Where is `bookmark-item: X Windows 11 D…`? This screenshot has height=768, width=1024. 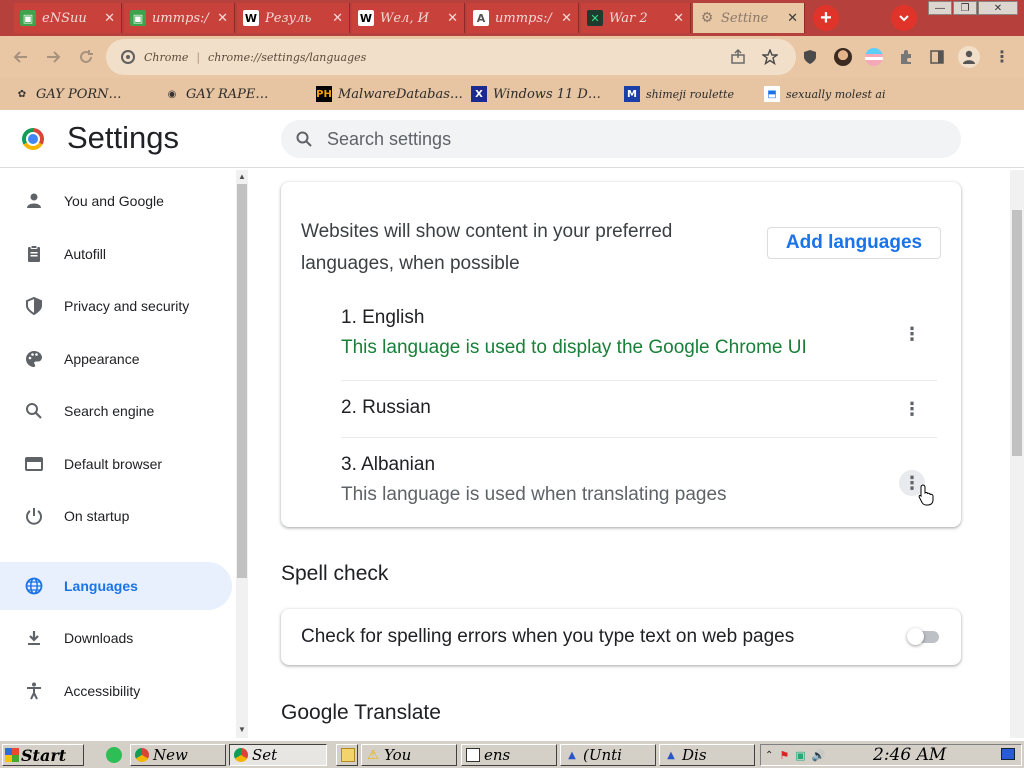 bookmark-item: X Windows 11 D… is located at coordinates (536, 94).